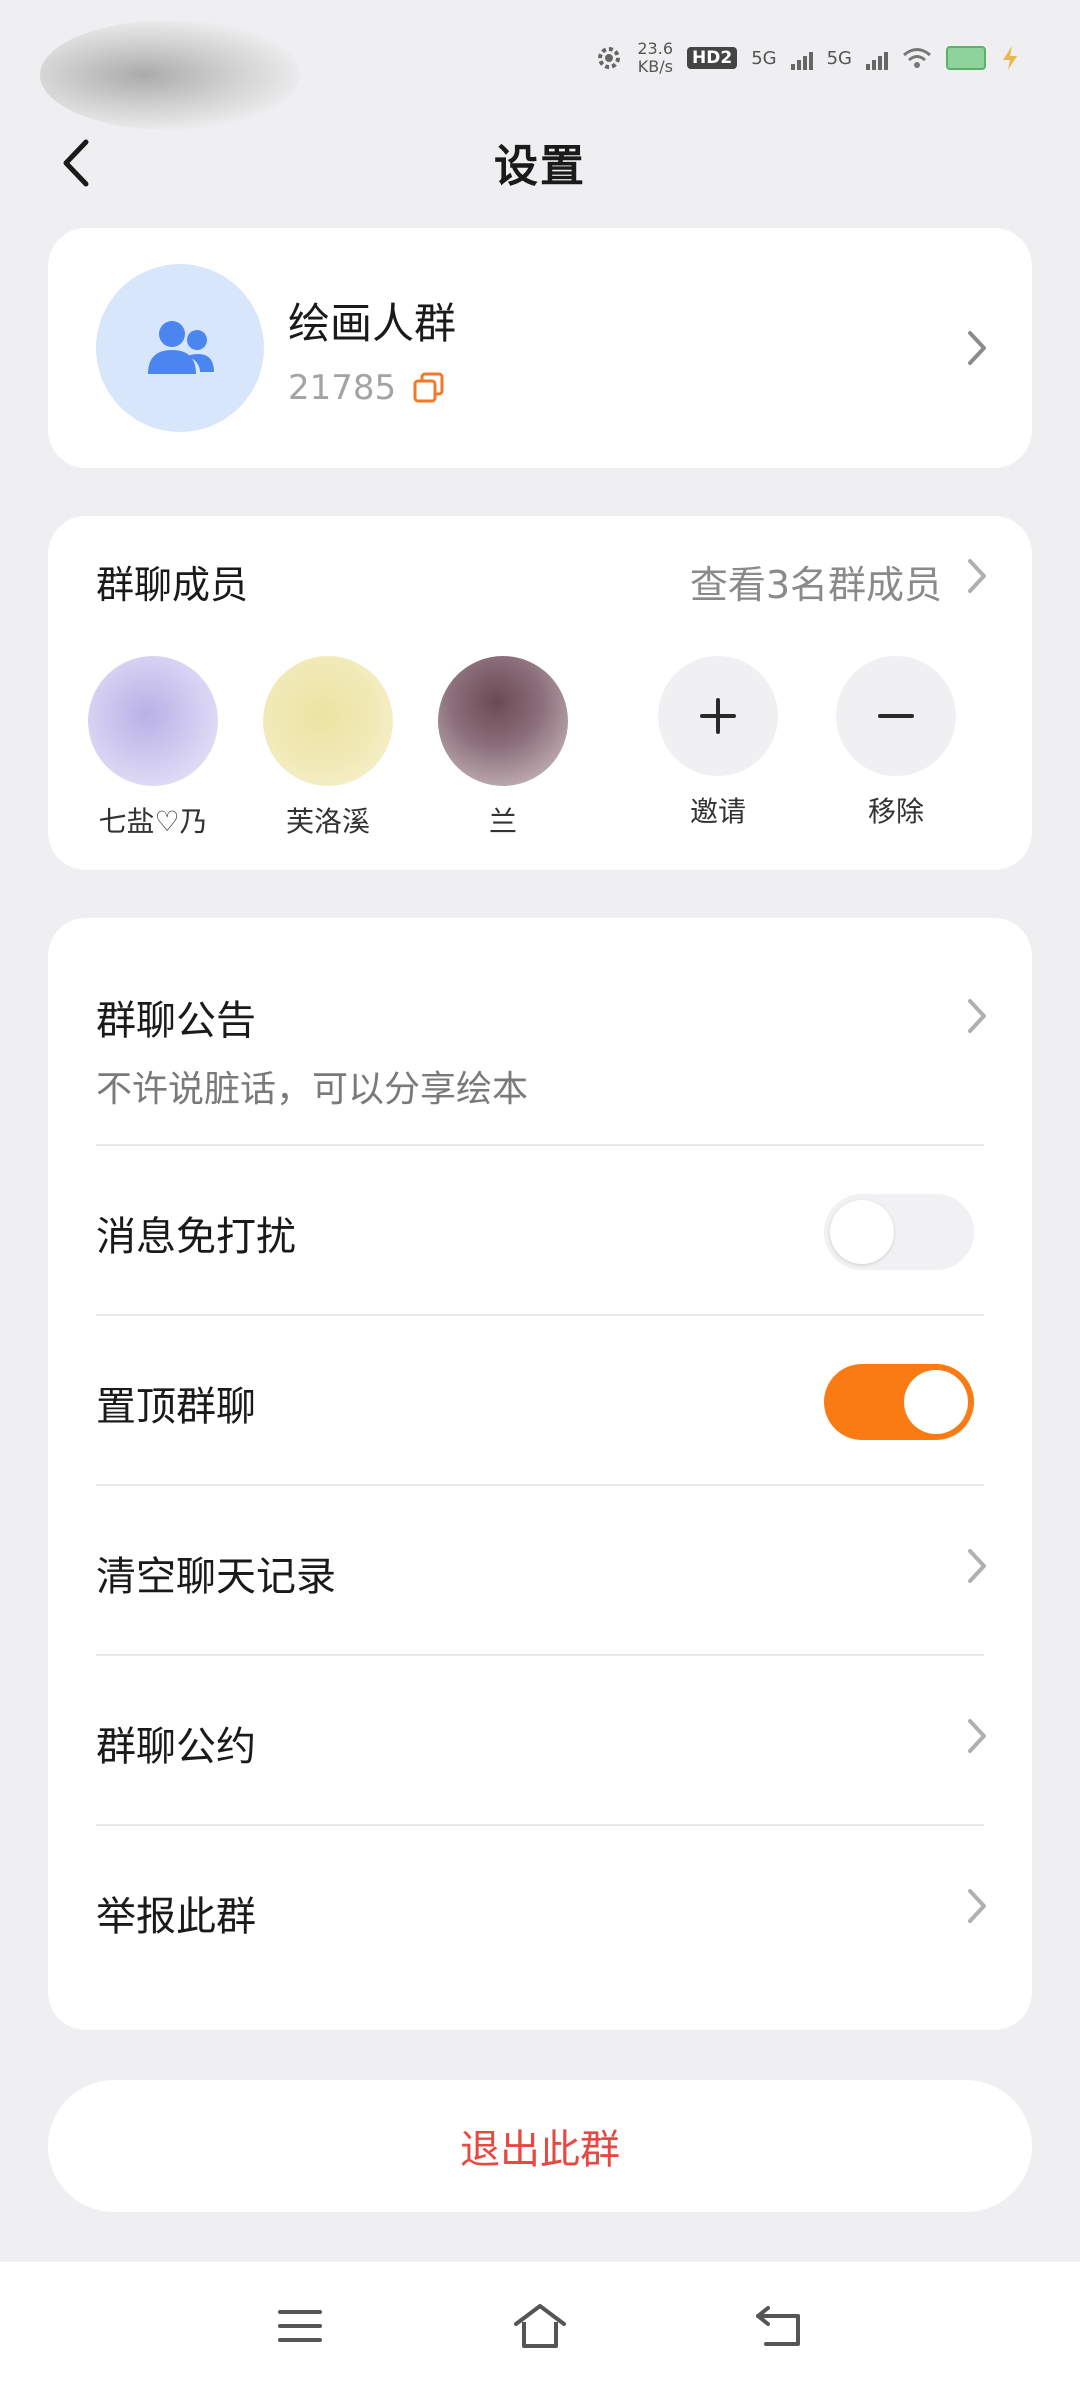  Describe the element at coordinates (718, 716) in the screenshot. I see `plus-icon` at that location.